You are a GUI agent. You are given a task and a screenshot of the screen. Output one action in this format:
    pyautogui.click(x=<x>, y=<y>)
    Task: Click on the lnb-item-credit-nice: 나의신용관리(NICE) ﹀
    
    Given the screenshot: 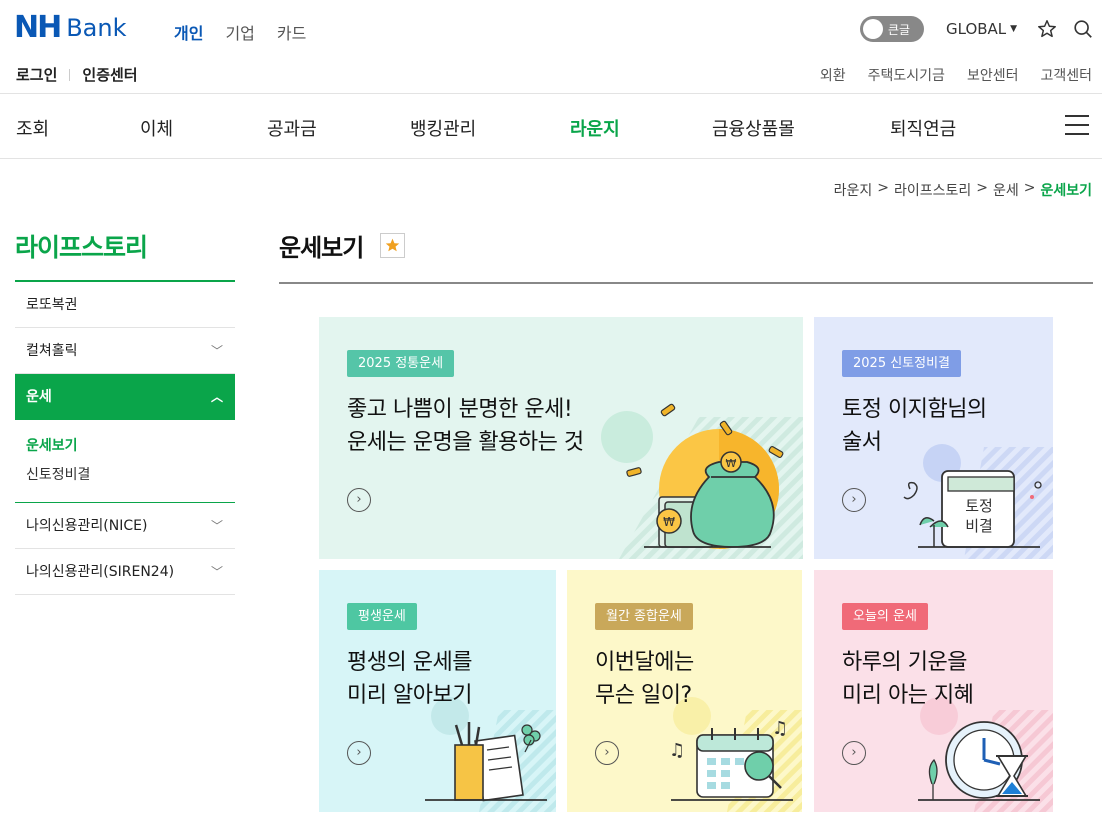 What is the action you would take?
    pyautogui.click(x=125, y=526)
    